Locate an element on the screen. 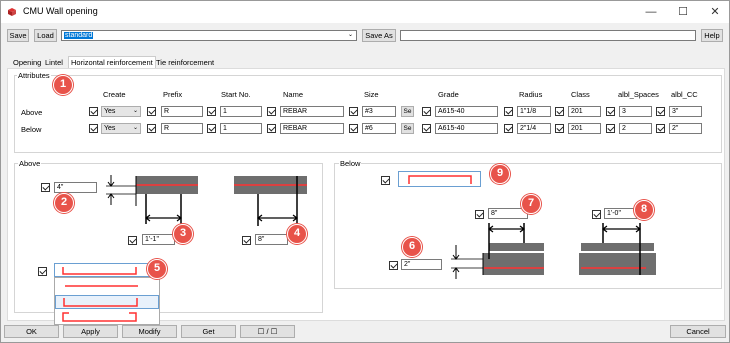 This screenshot has width=730, height=343. spaces-input: 2 is located at coordinates (635, 128).